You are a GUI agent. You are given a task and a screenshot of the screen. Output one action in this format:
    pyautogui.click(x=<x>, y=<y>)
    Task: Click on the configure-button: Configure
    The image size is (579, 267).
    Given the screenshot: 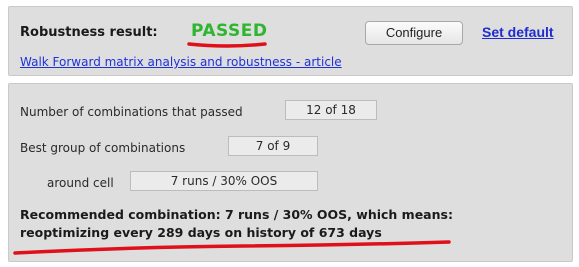 What is the action you would take?
    pyautogui.click(x=414, y=33)
    